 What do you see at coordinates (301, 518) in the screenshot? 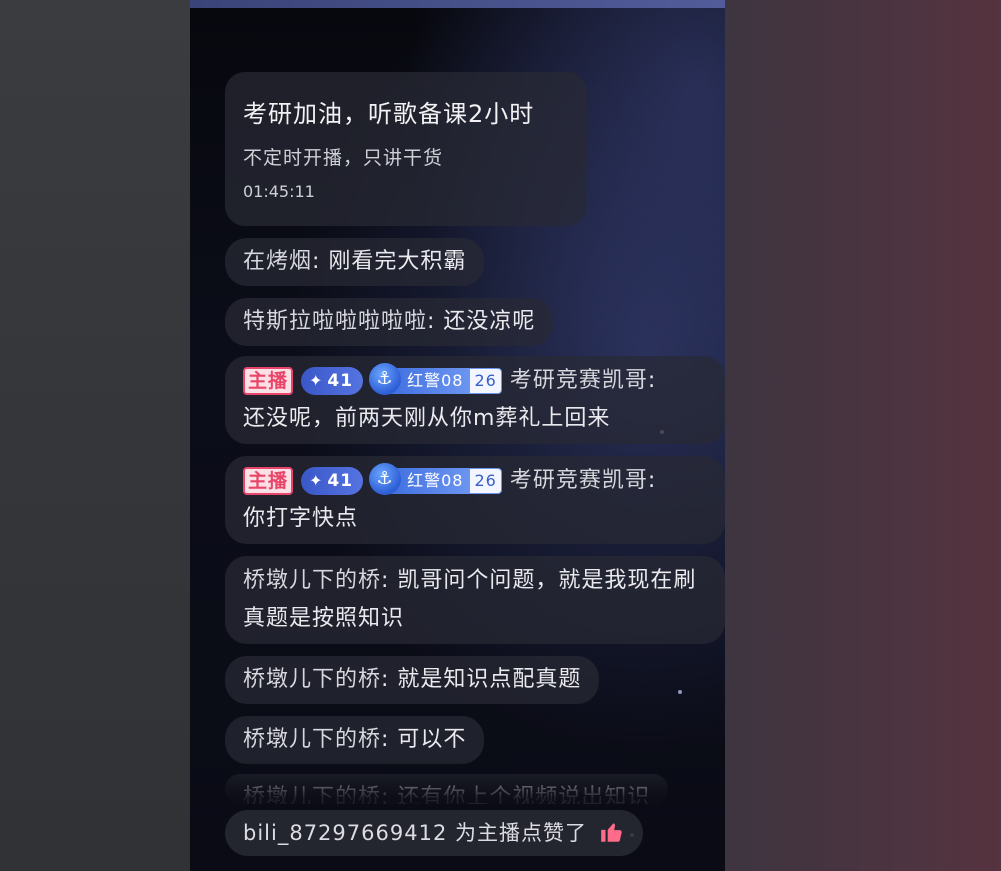
I see `chat-text: 你打字快点` at bounding box center [301, 518].